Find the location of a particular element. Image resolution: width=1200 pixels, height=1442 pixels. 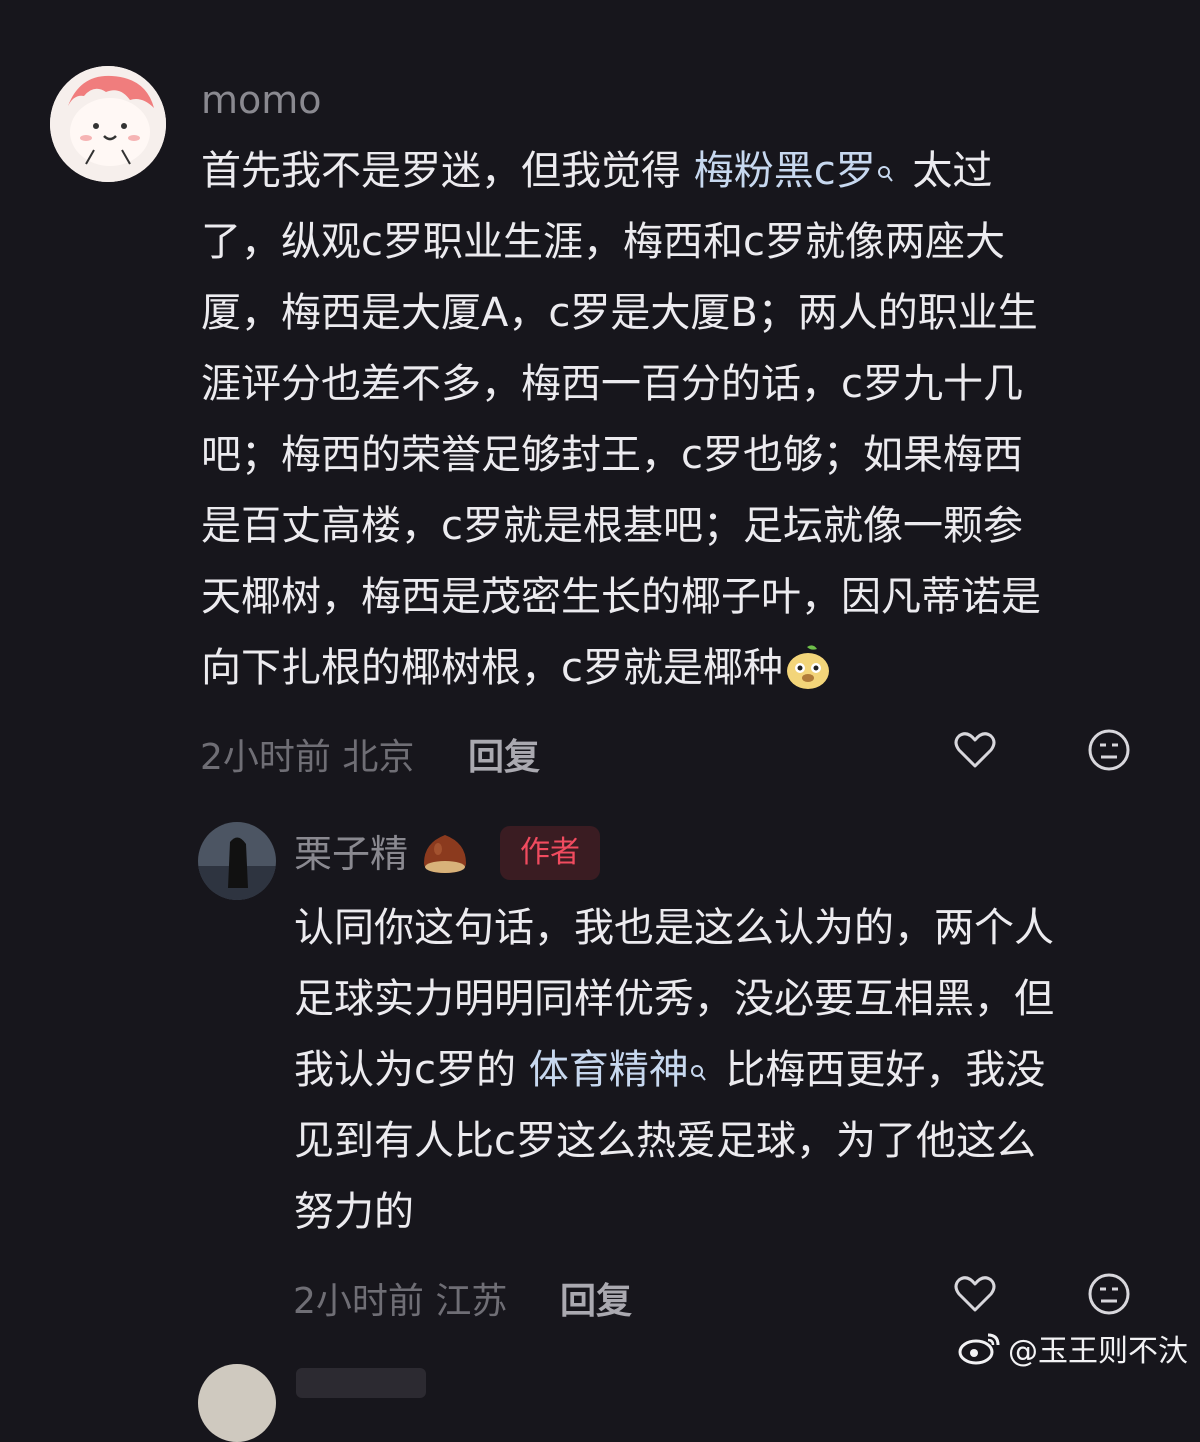

search-link-label: 梅粉黑c罗 is located at coordinates (784, 171).